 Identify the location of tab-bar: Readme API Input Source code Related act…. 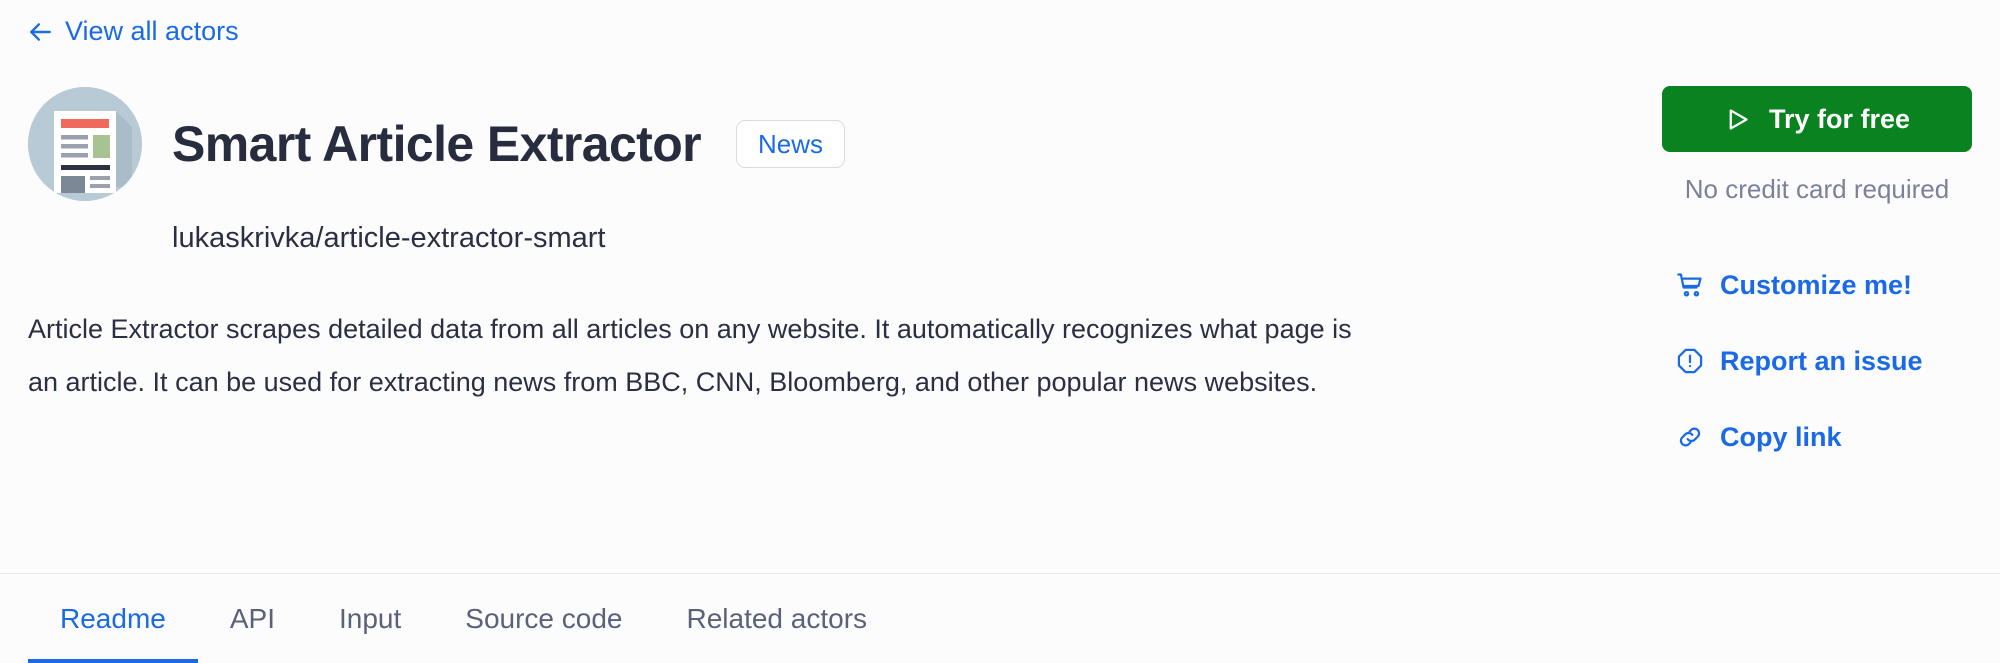
(463, 618).